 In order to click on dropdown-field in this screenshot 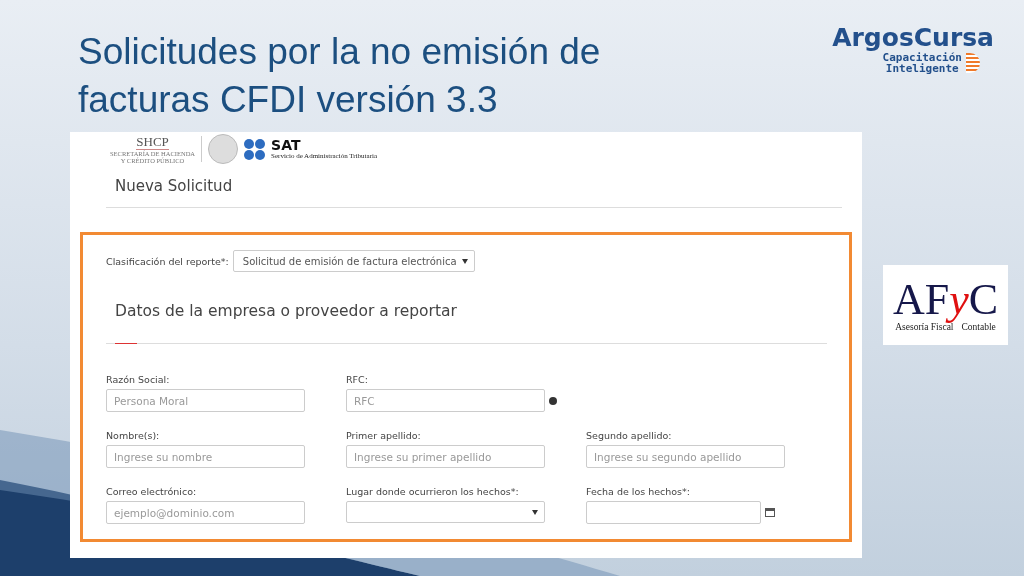, I will do `click(445, 512)`.